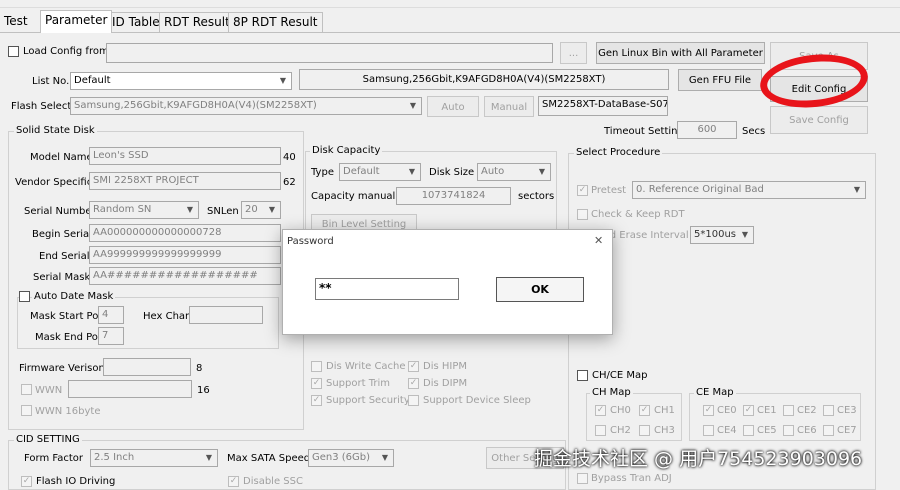  What do you see at coordinates (358, 196) in the screenshot?
I see `capacity-manual-label: Capacity manually` at bounding box center [358, 196].